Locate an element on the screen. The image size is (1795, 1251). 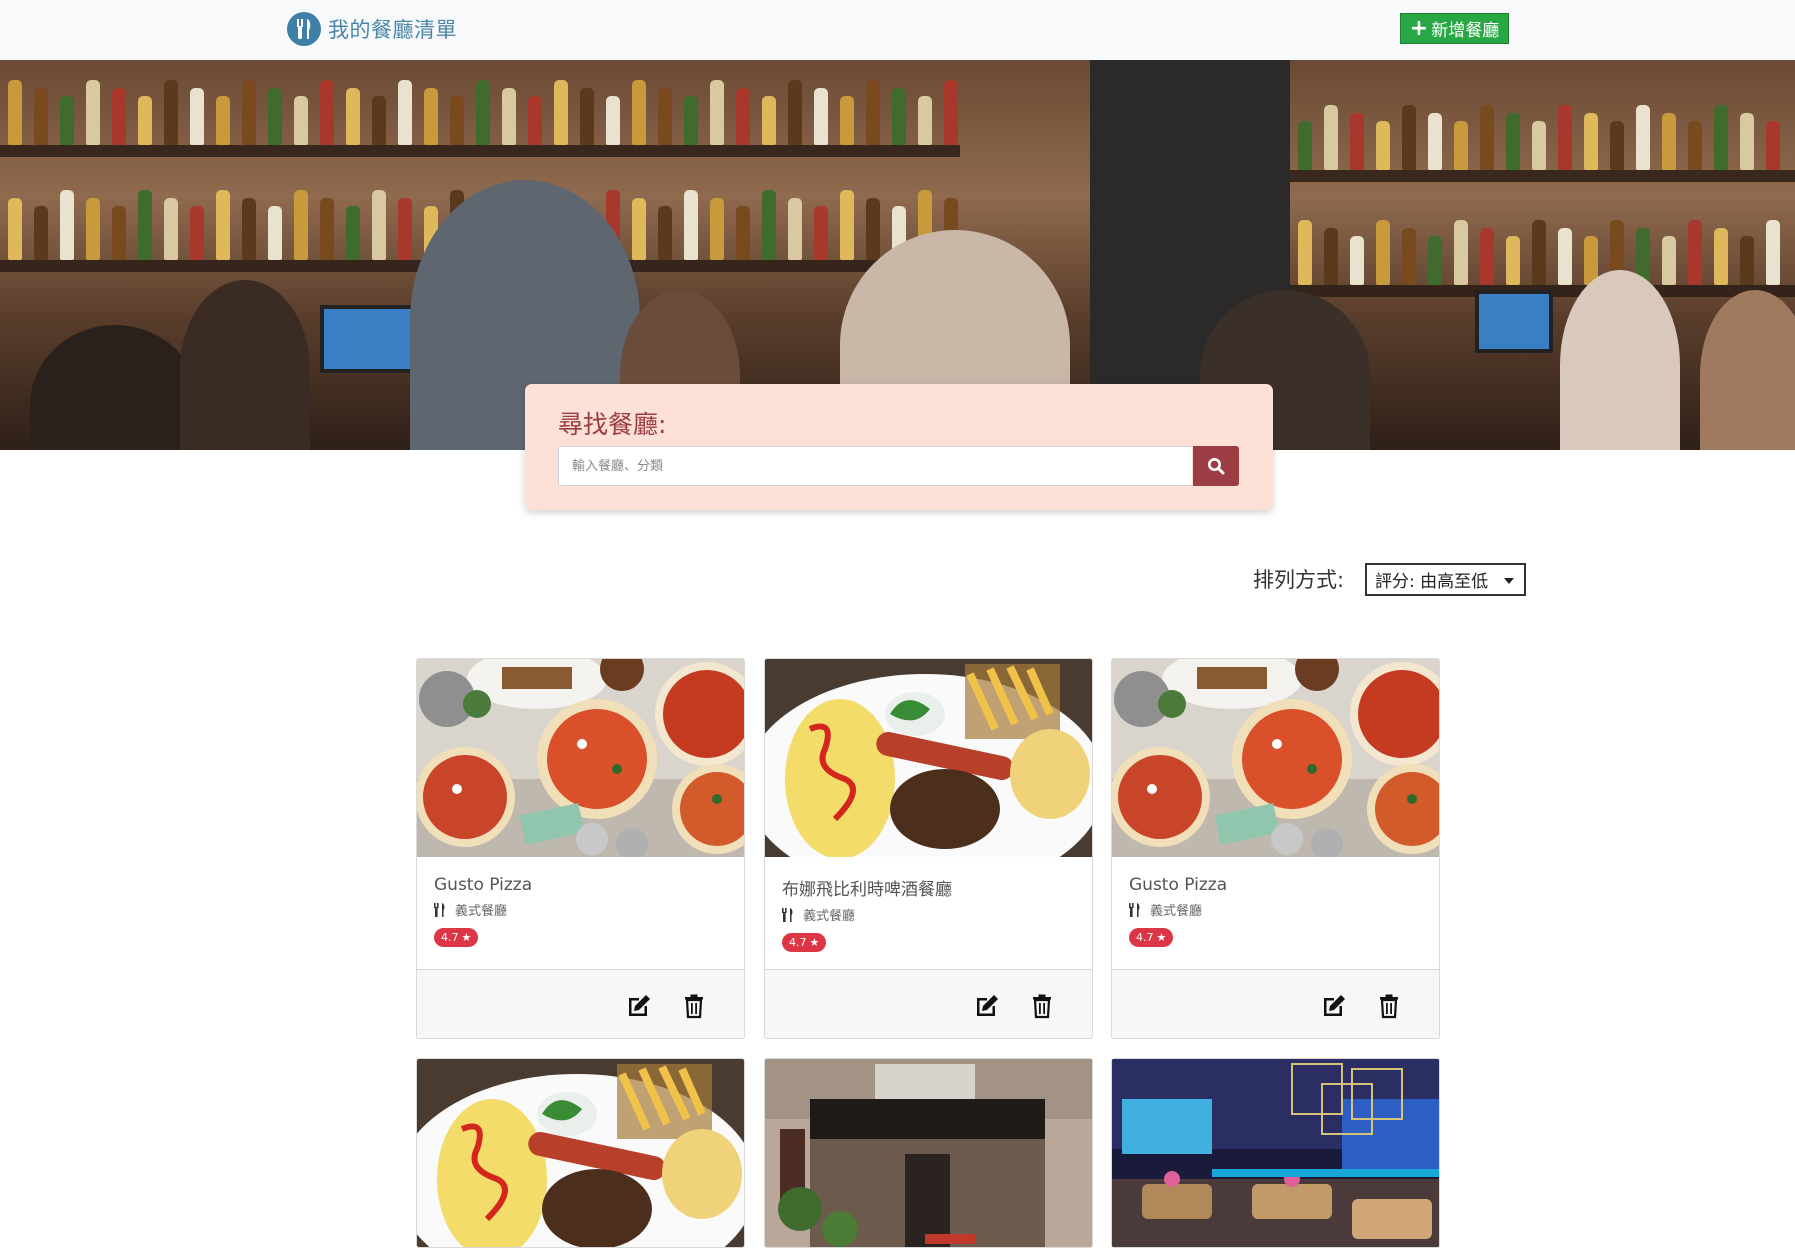
add-restaurant-button: + 新增餐廳 is located at coordinates (1454, 28).